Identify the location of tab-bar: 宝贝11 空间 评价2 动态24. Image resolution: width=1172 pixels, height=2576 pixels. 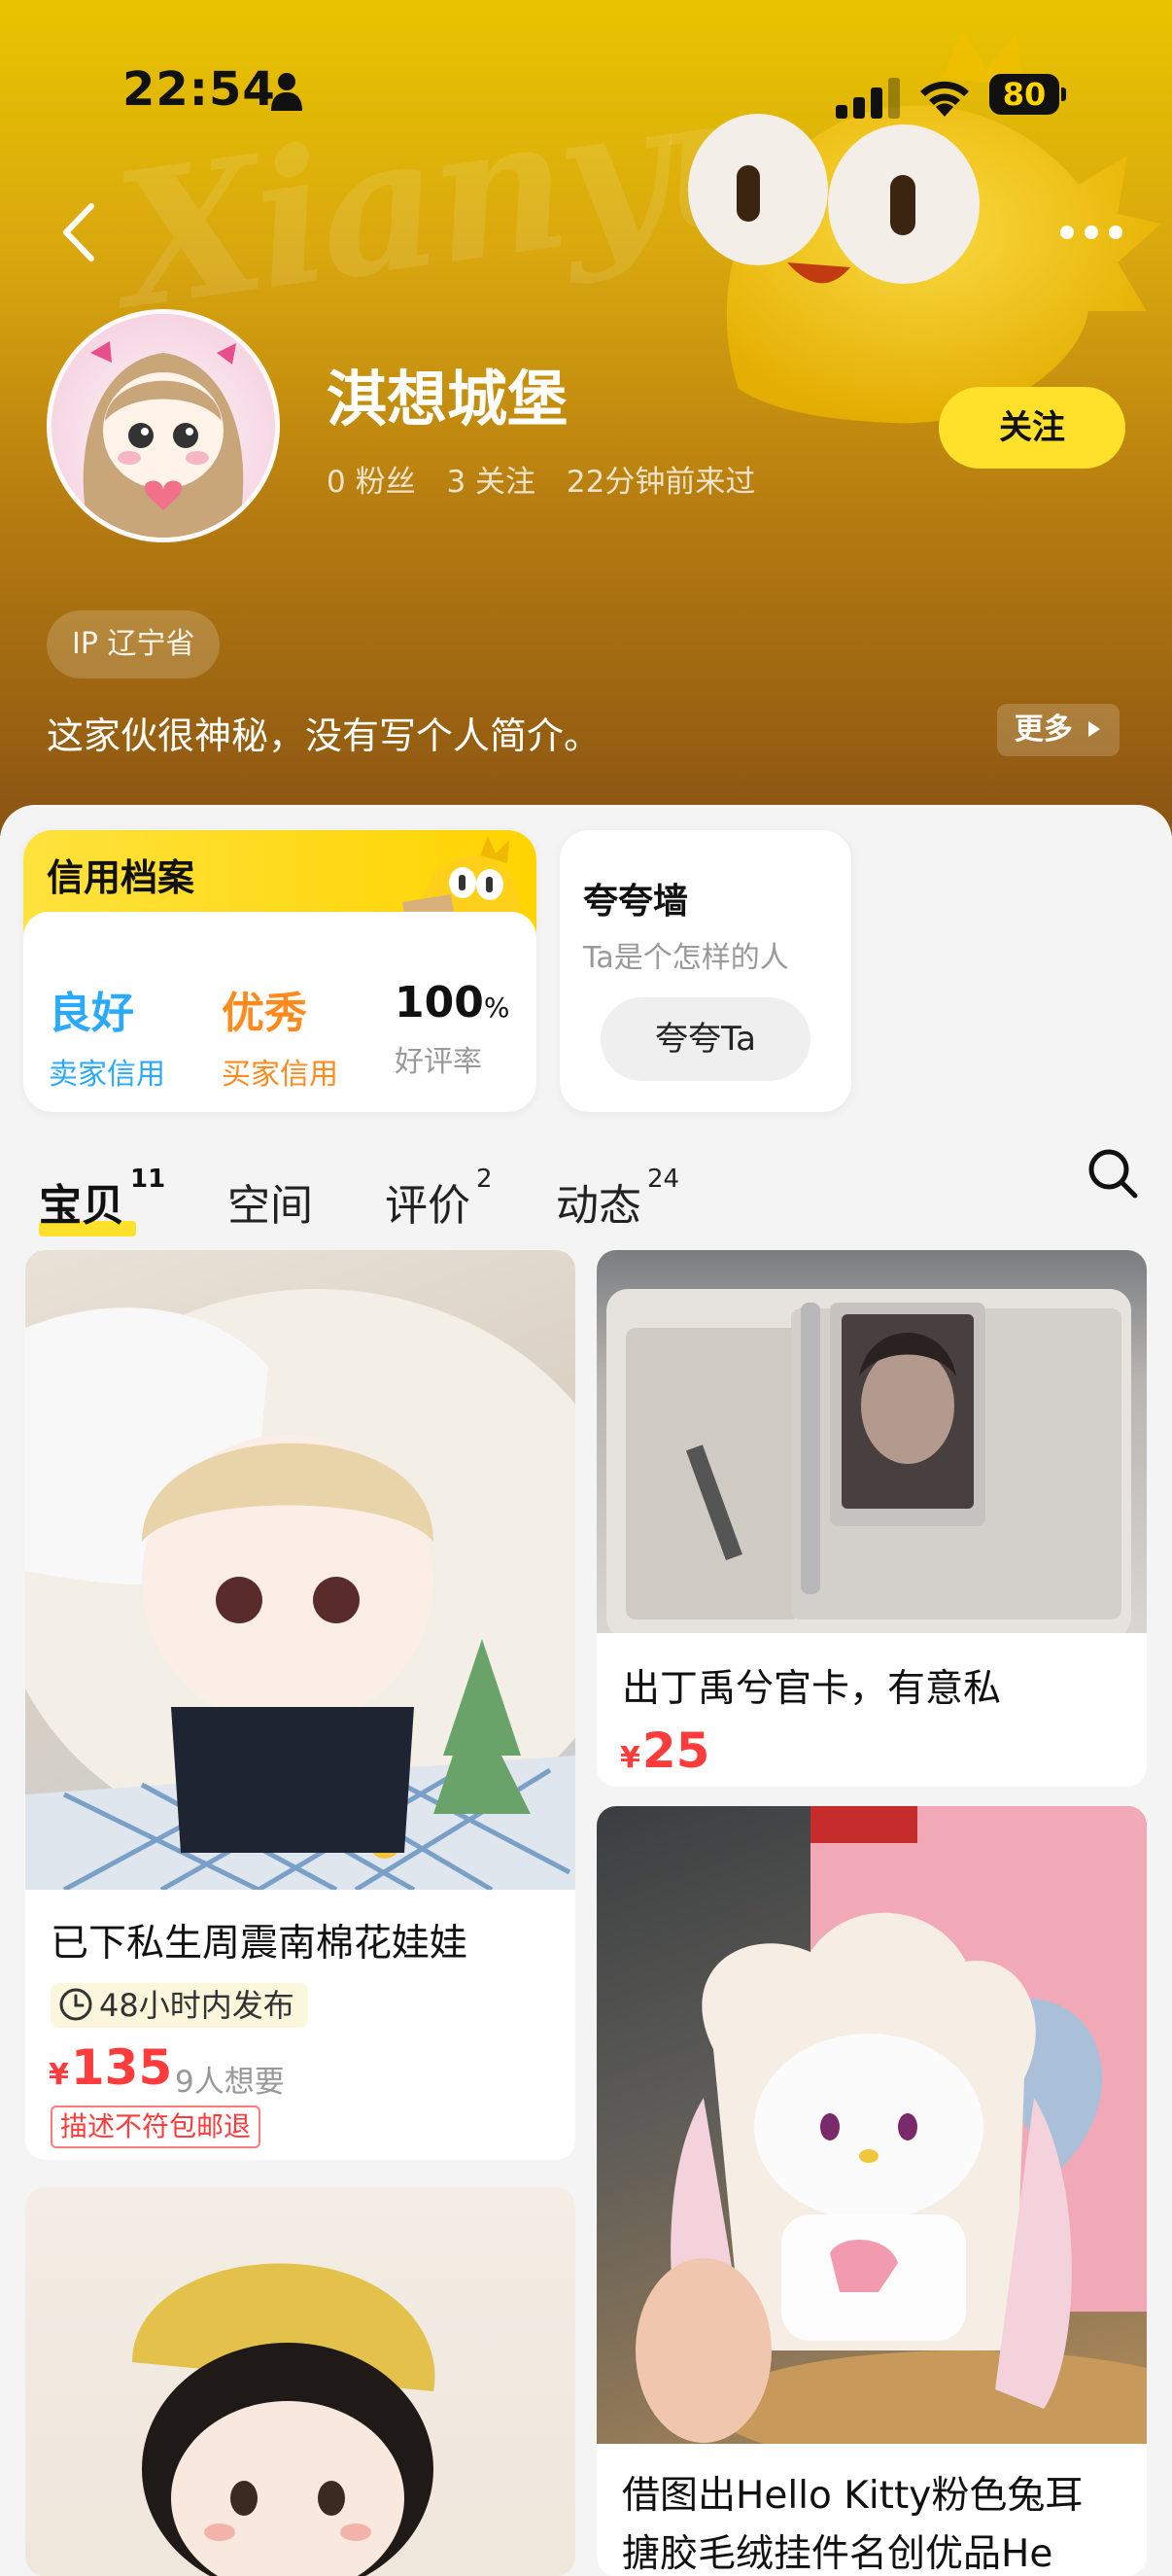
(586, 1193).